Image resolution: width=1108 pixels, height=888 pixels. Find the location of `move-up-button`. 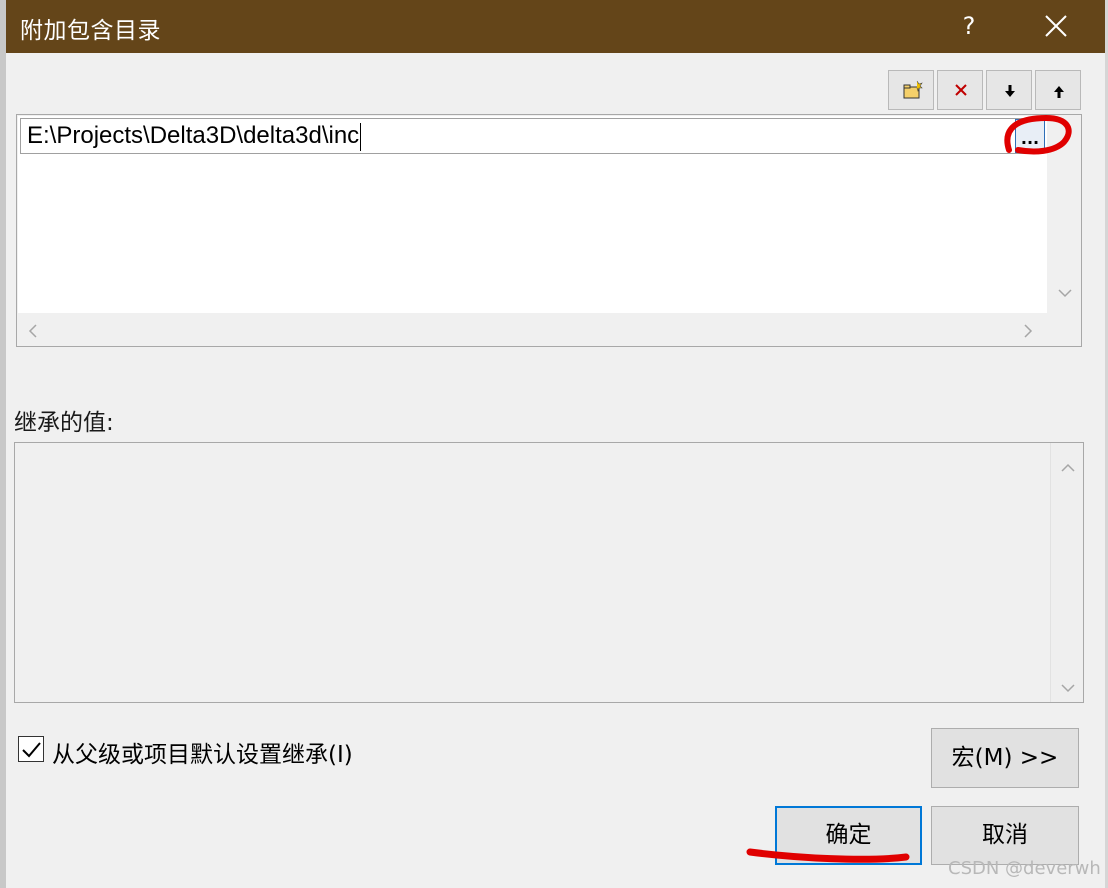

move-up-button is located at coordinates (1058, 90).